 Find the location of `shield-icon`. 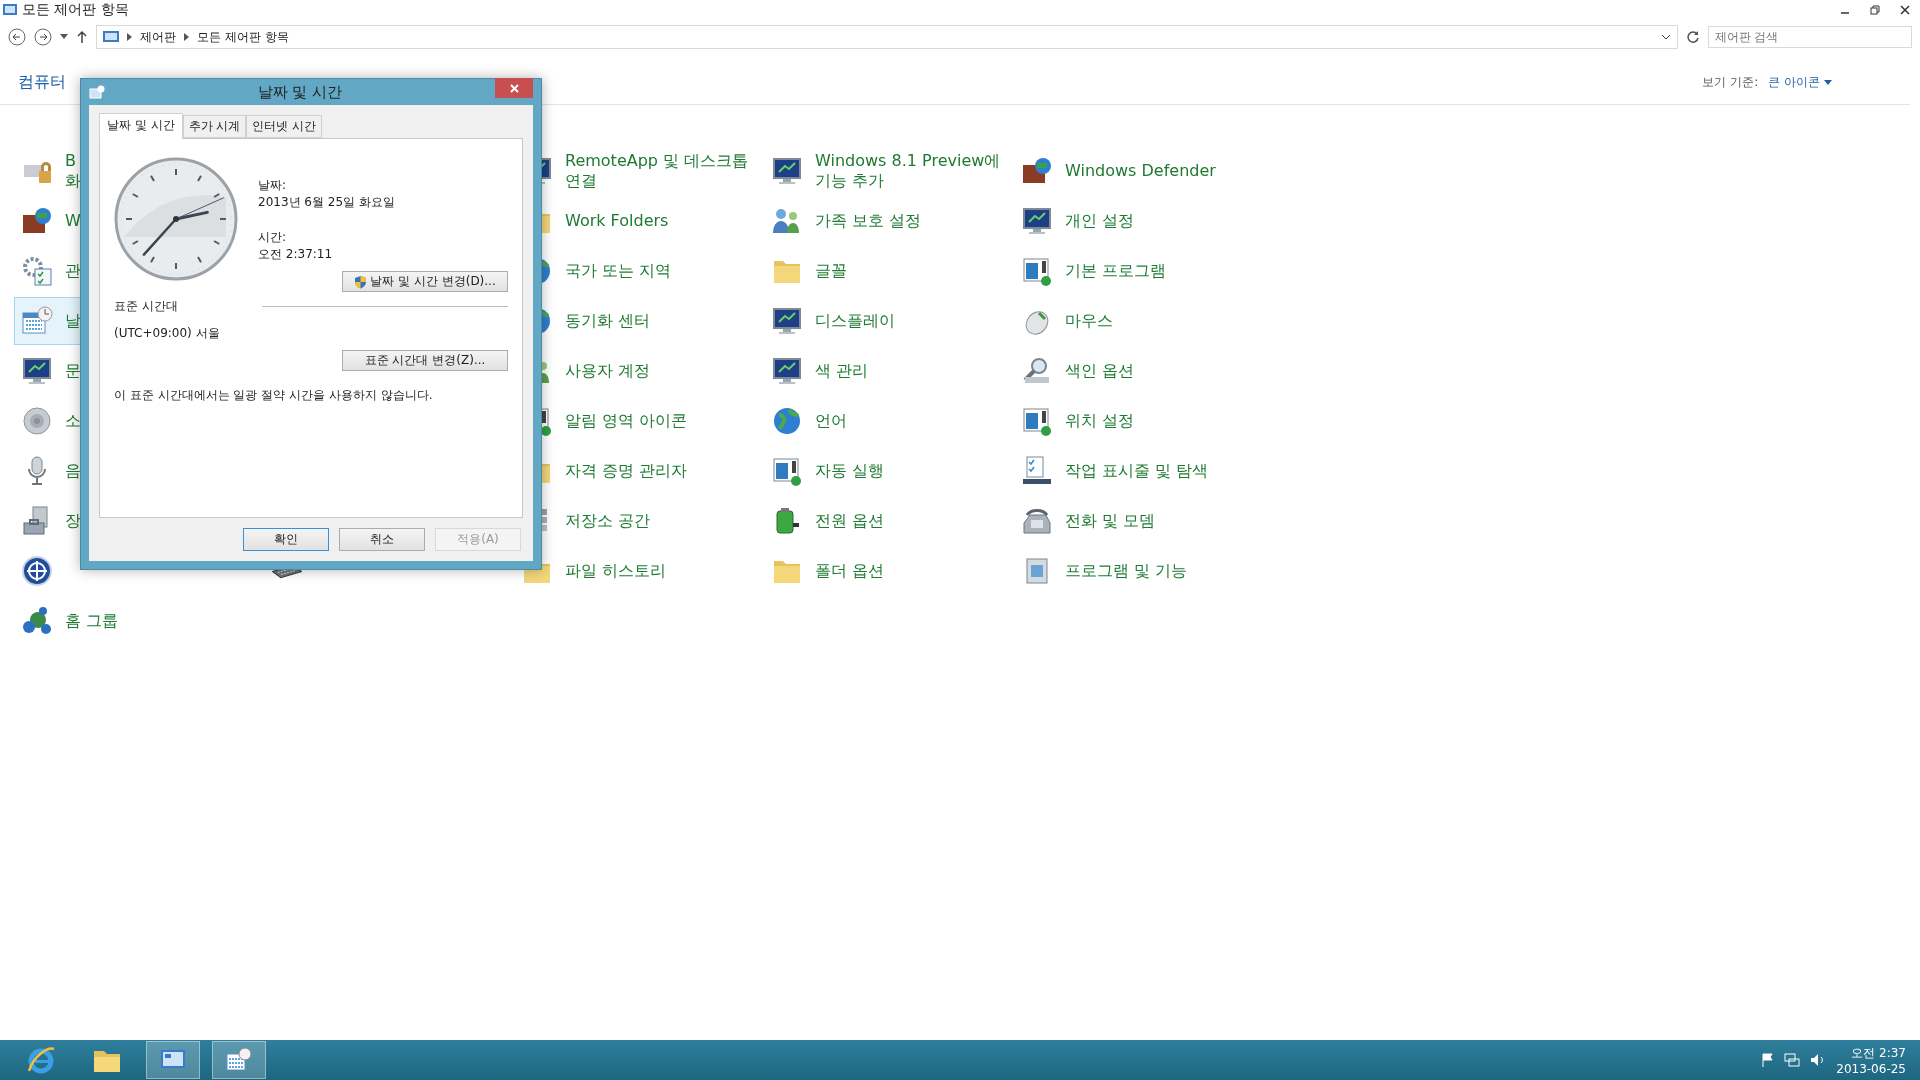

shield-icon is located at coordinates (361, 281).